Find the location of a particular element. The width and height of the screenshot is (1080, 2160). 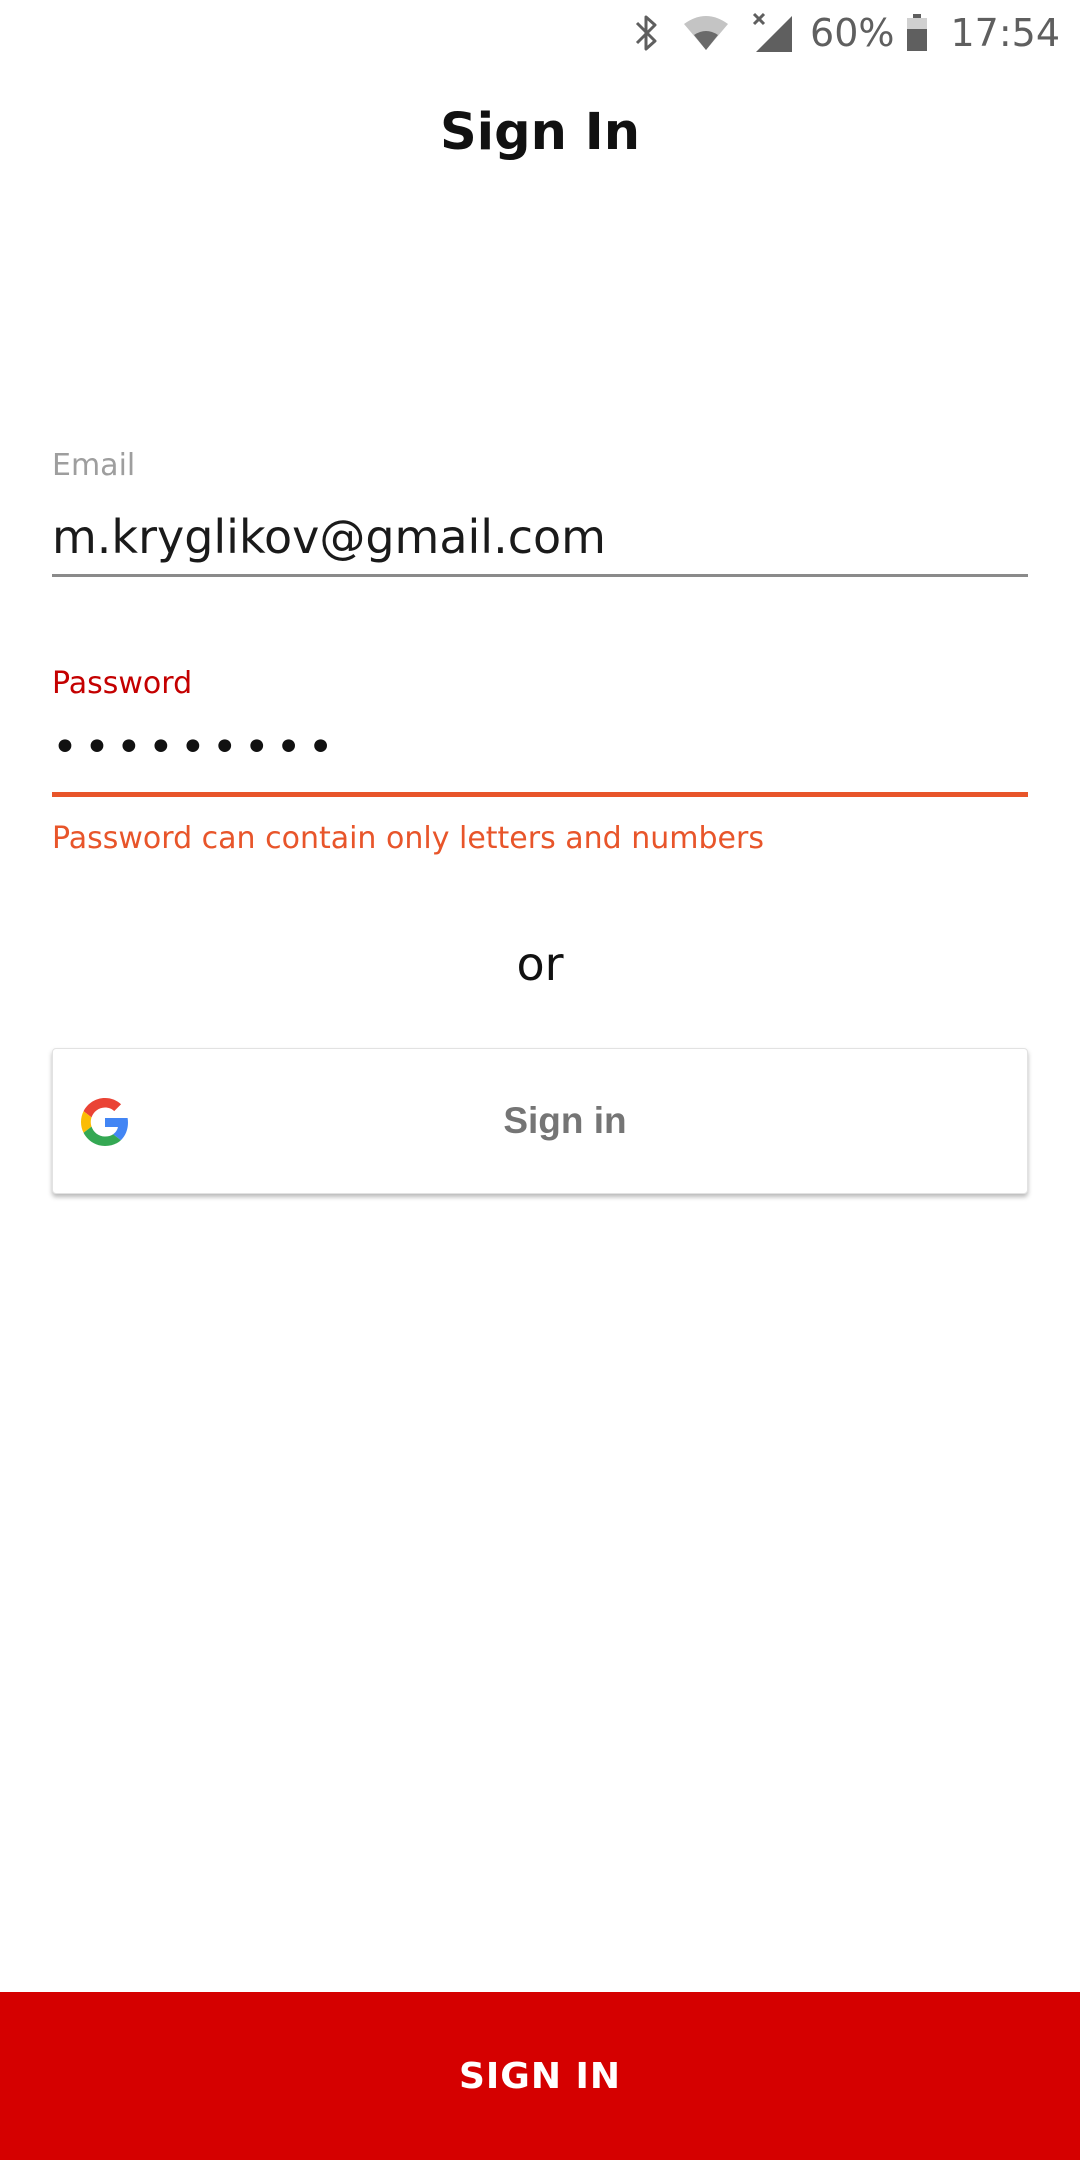

sign-in-button-label: SIGN IN is located at coordinates (540, 2076).